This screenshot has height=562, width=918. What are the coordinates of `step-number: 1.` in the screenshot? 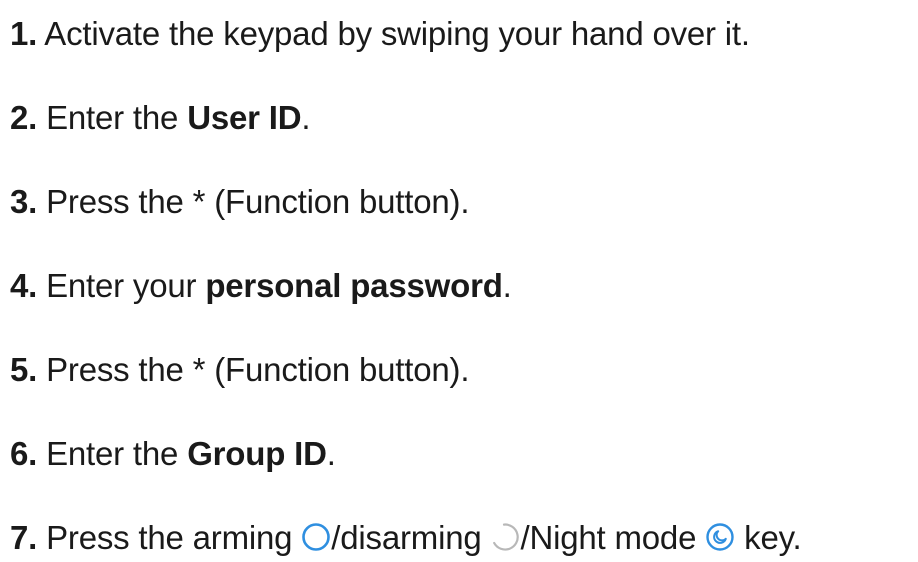 It's located at (24, 33).